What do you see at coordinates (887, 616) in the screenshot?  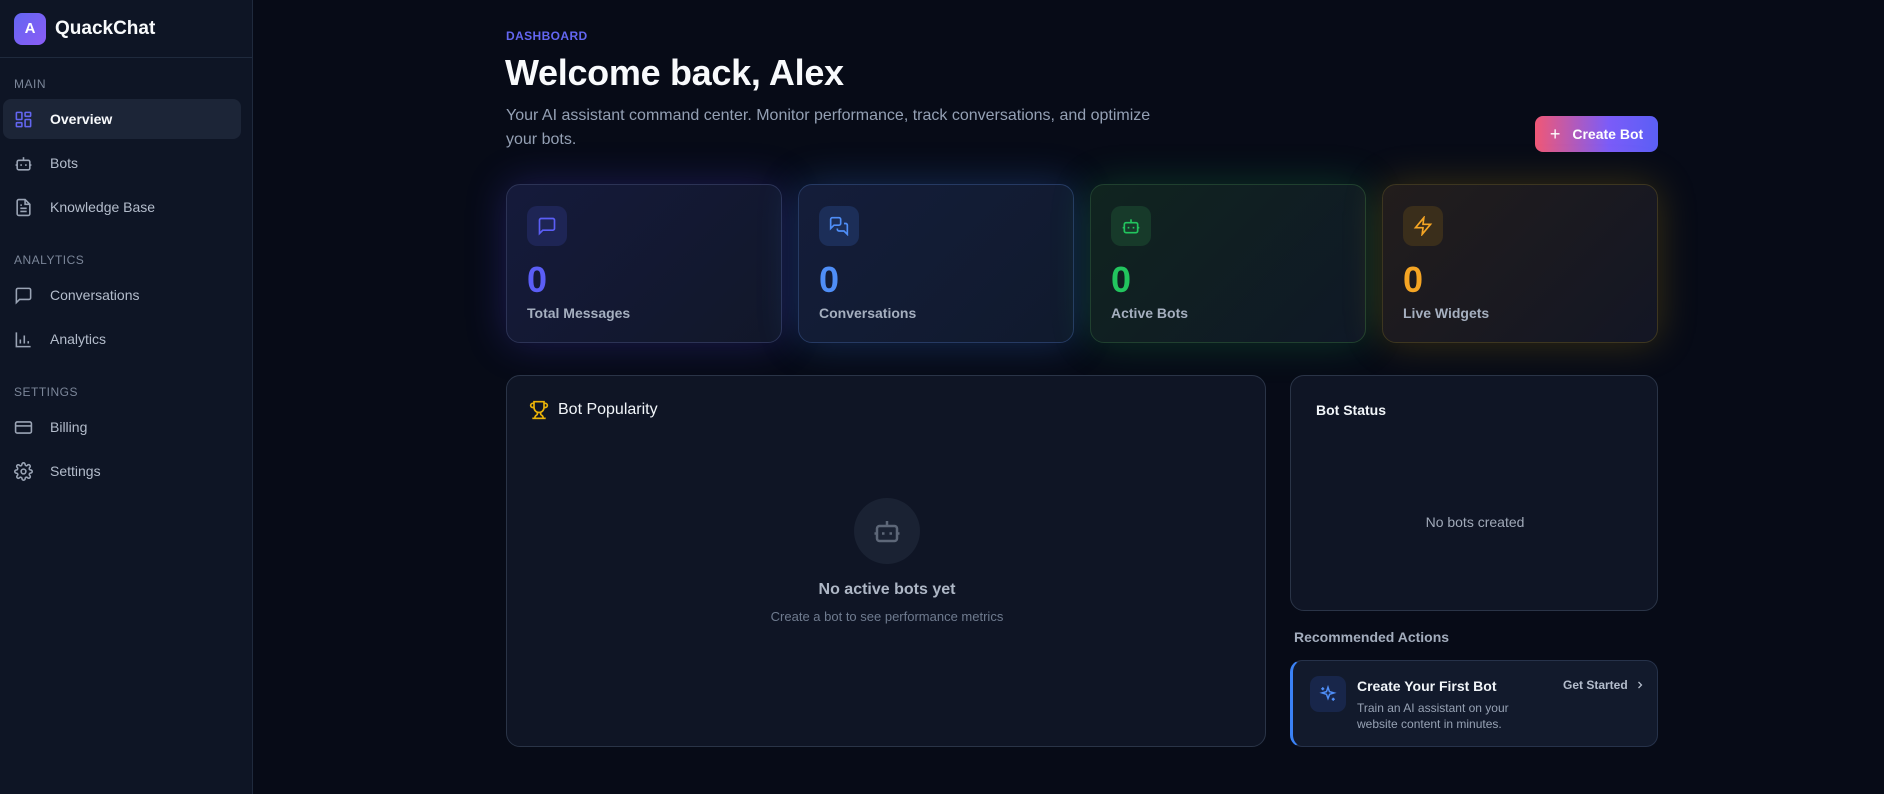 I see `empty-state-subtitle: Create a bot to see performance metrics` at bounding box center [887, 616].